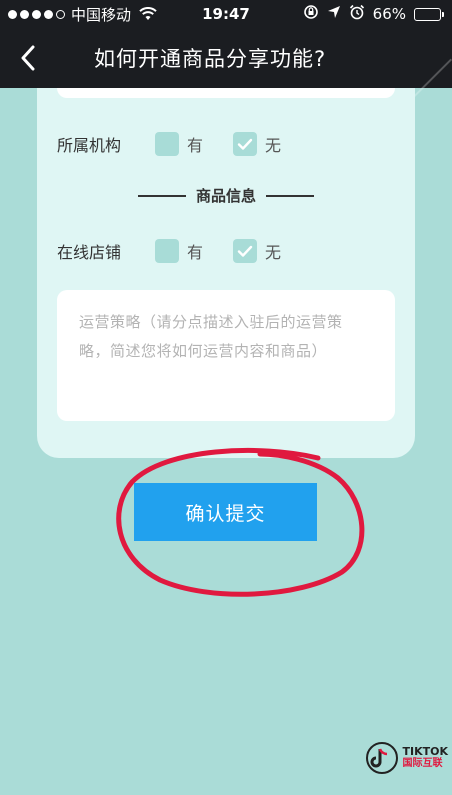 The width and height of the screenshot is (452, 795). I want to click on strategy-textarea: 运营策略（请分点描述入驻后的运营策略，简述您将如何运营内容和商品）, so click(226, 355).